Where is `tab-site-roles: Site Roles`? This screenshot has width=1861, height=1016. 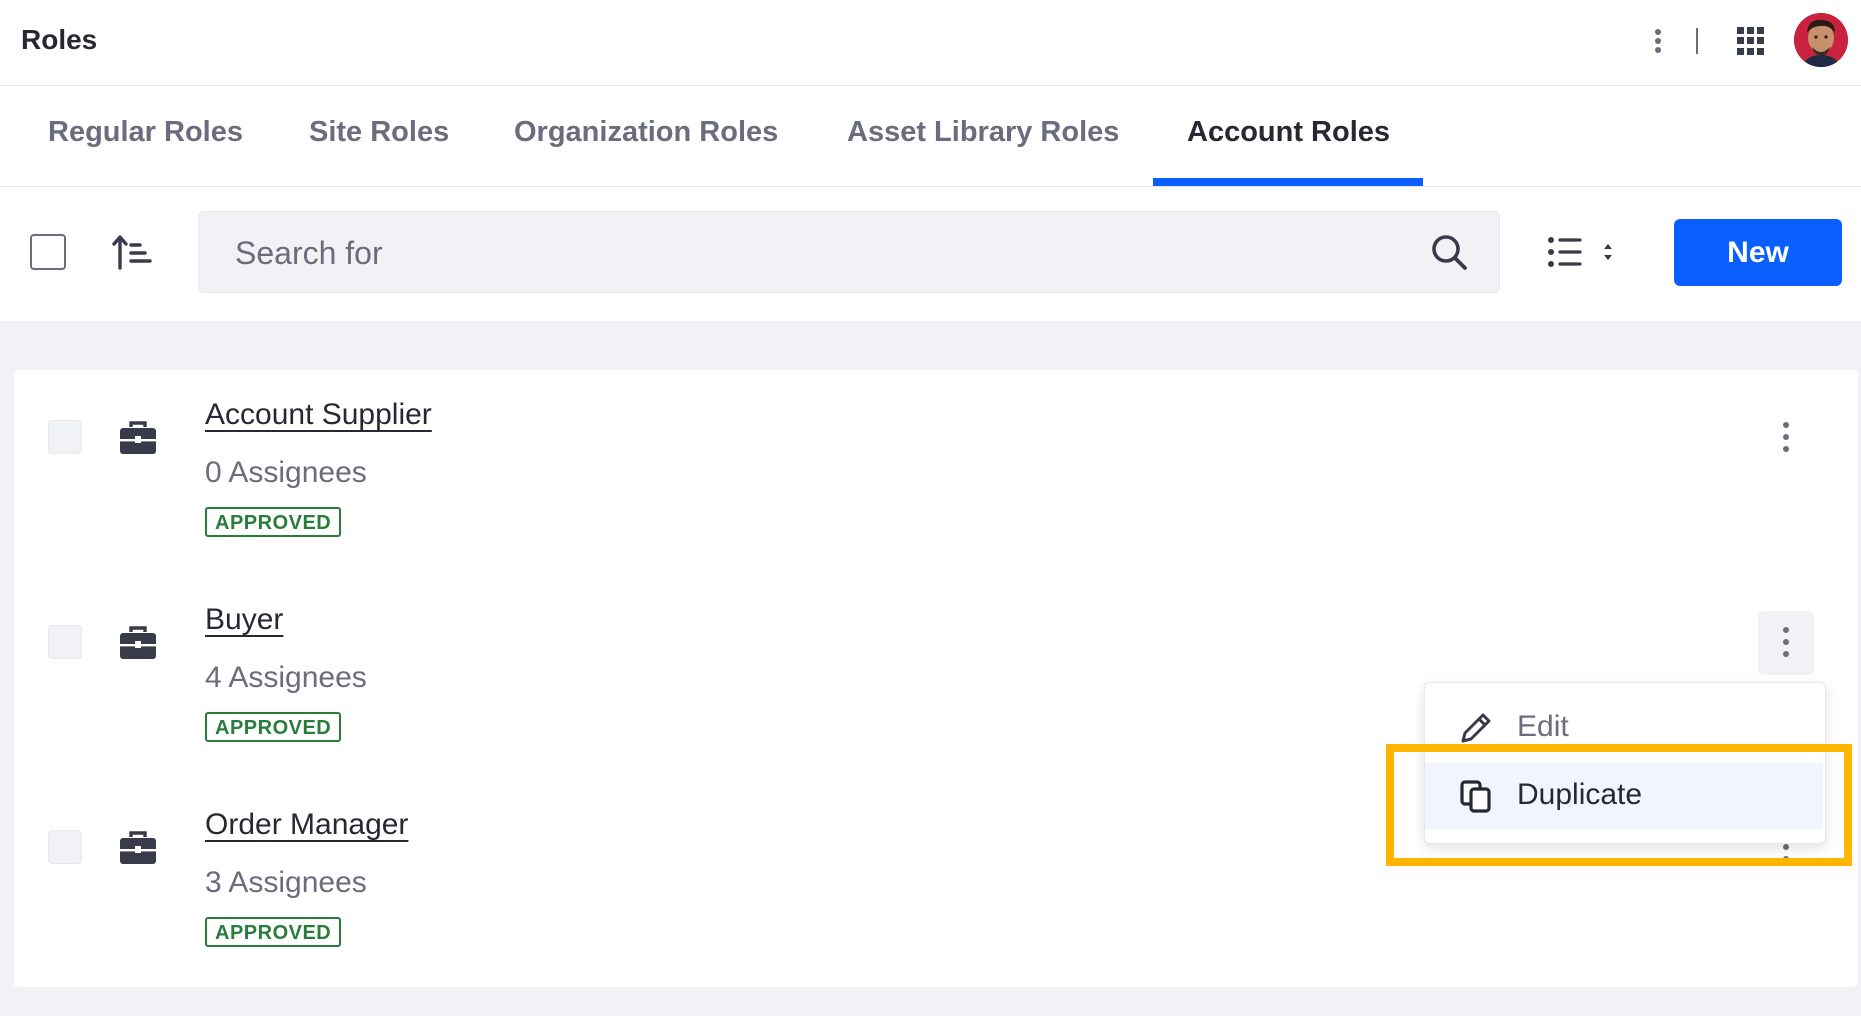 tab-site-roles: Site Roles is located at coordinates (379, 132).